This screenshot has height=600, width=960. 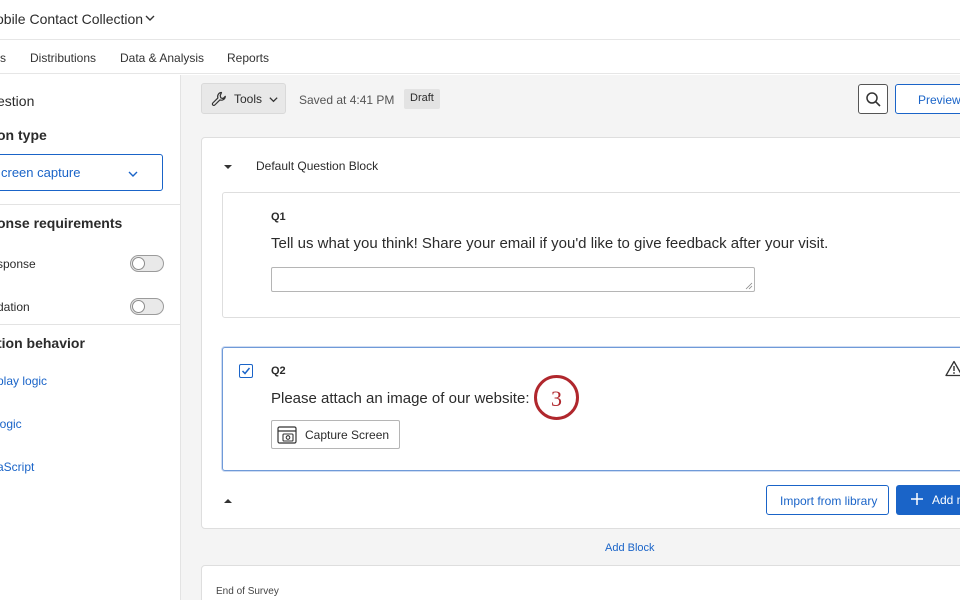 What do you see at coordinates (81, 172) in the screenshot?
I see `question-type-select: creen capture` at bounding box center [81, 172].